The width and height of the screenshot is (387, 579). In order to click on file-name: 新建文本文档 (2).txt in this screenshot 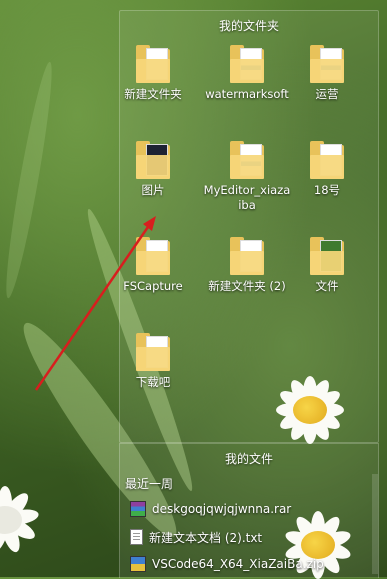, I will do `click(206, 537)`.